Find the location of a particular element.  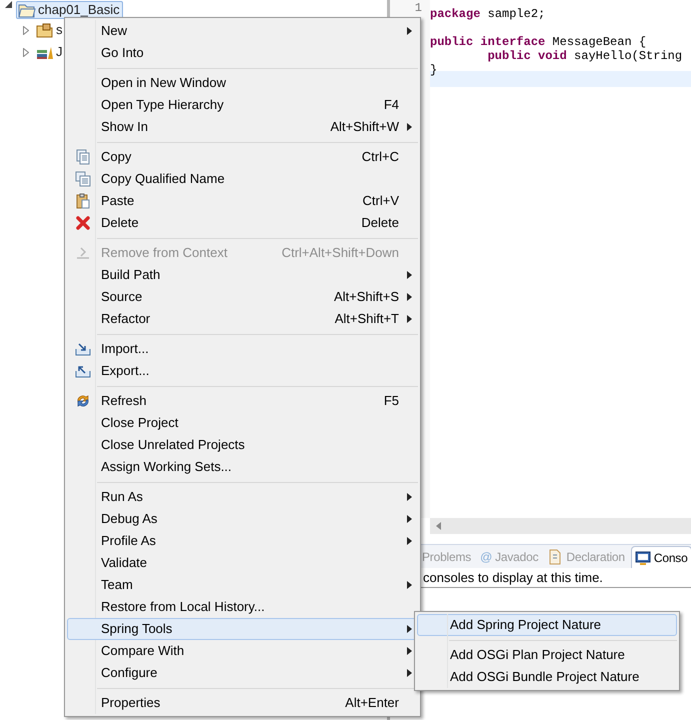

tree-item: s is located at coordinates (50, 30).